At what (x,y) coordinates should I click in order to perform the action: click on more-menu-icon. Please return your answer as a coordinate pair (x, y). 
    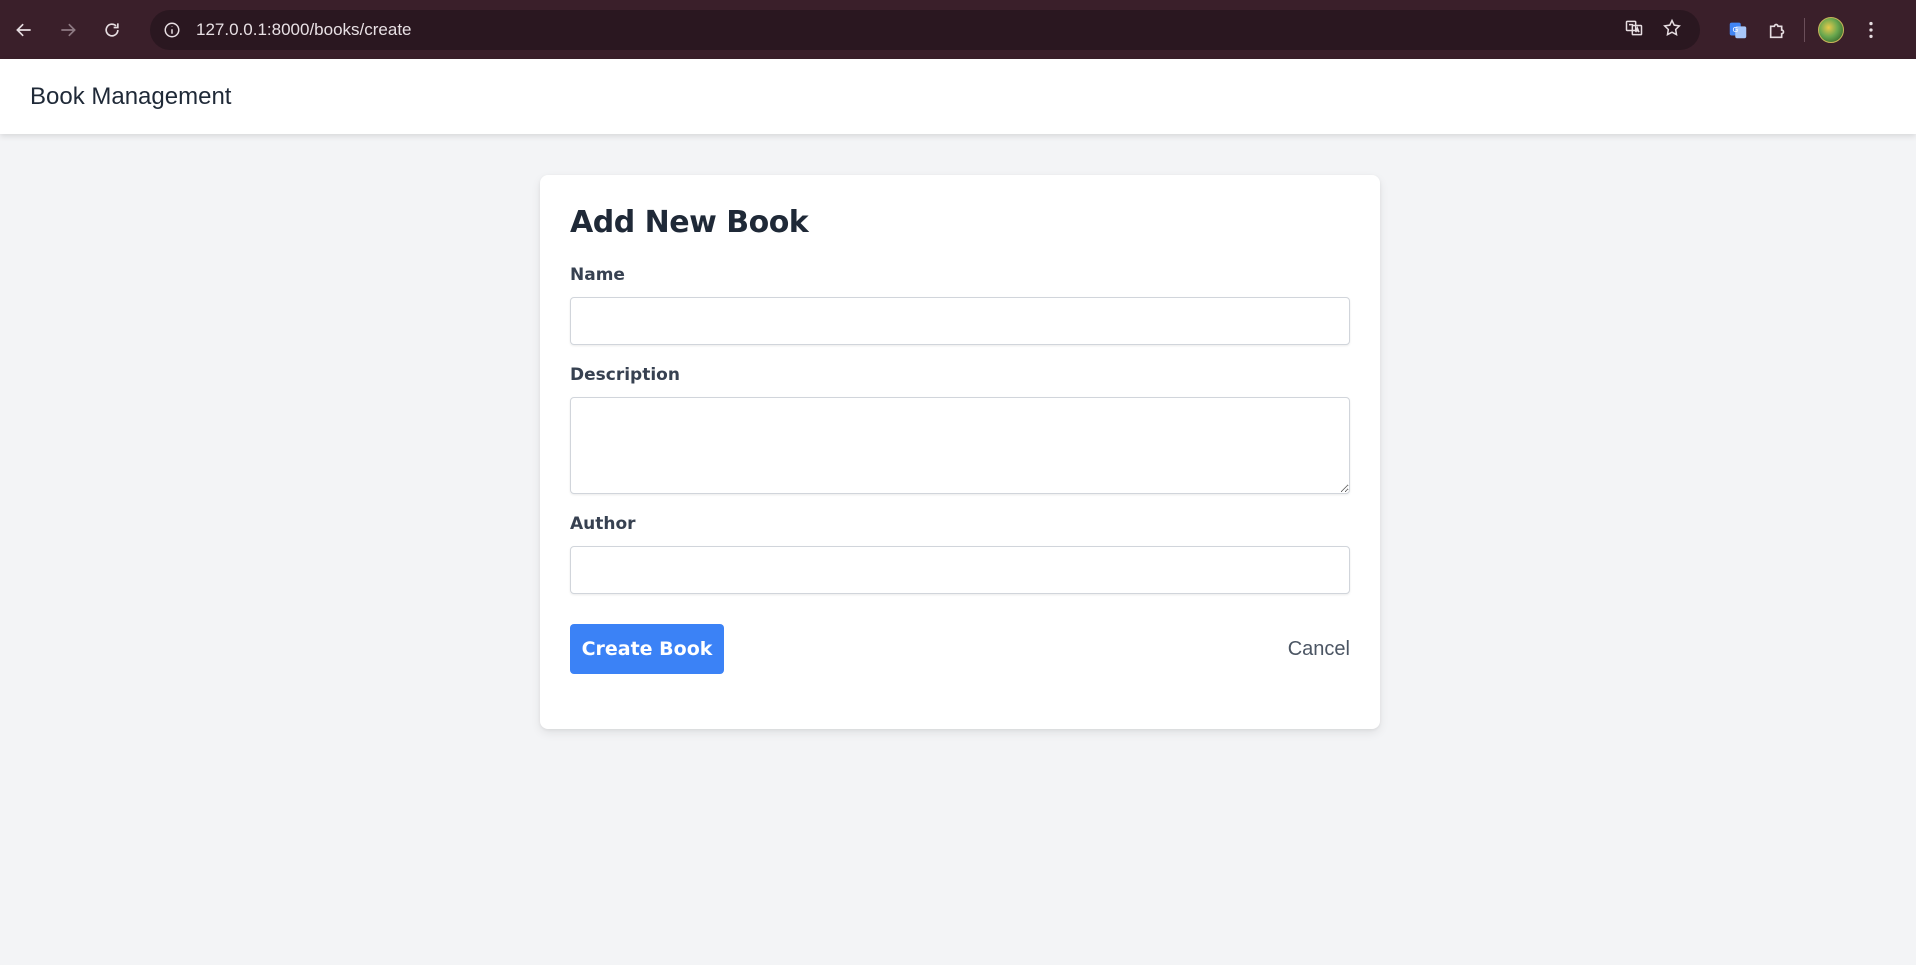
    Looking at the image, I should click on (1871, 30).